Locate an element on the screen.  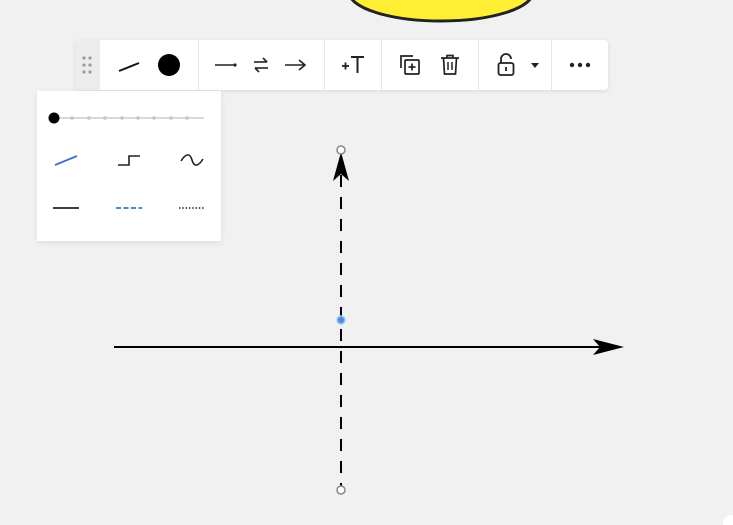
drag-handle-icon is located at coordinates (87, 65).